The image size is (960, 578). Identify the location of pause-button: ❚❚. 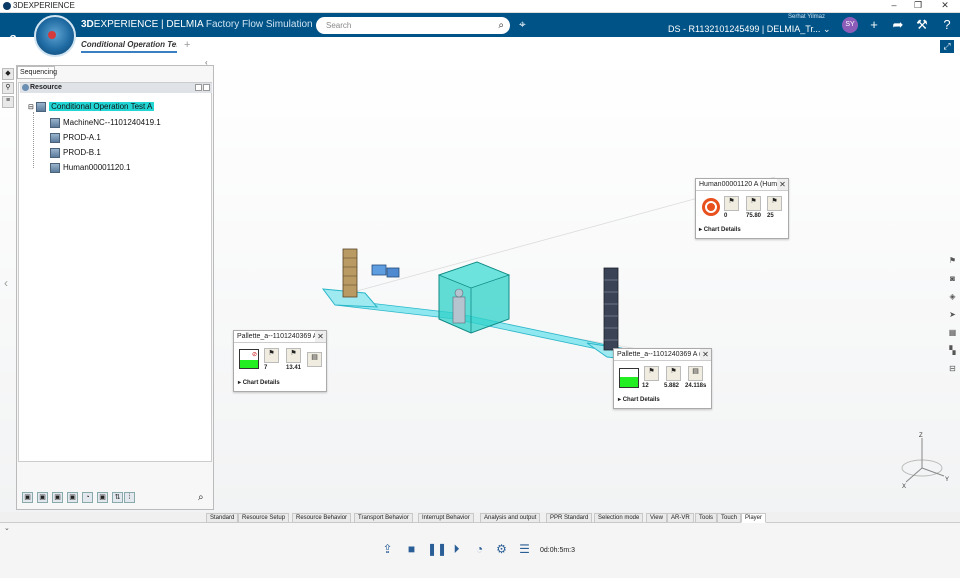
(437, 549).